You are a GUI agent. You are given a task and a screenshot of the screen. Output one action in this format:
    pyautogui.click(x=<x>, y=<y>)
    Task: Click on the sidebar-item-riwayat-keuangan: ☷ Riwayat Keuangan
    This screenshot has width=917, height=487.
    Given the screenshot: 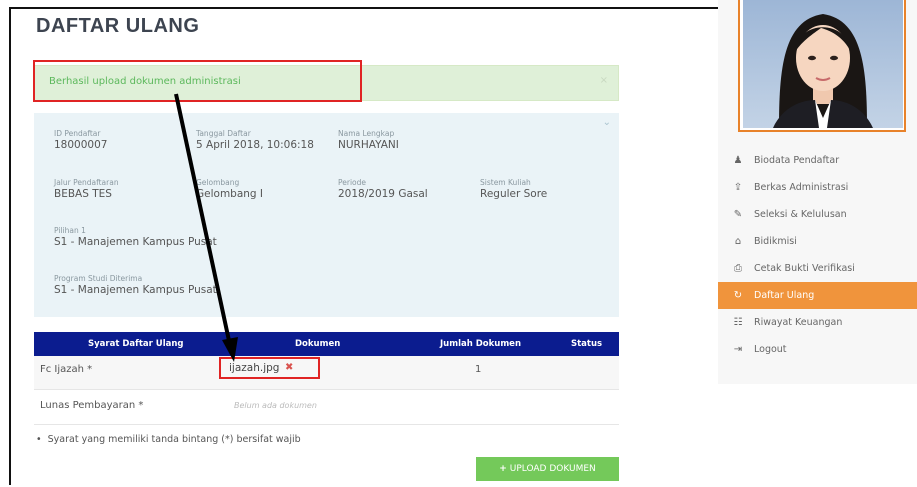 What is the action you would take?
    pyautogui.click(x=817, y=322)
    